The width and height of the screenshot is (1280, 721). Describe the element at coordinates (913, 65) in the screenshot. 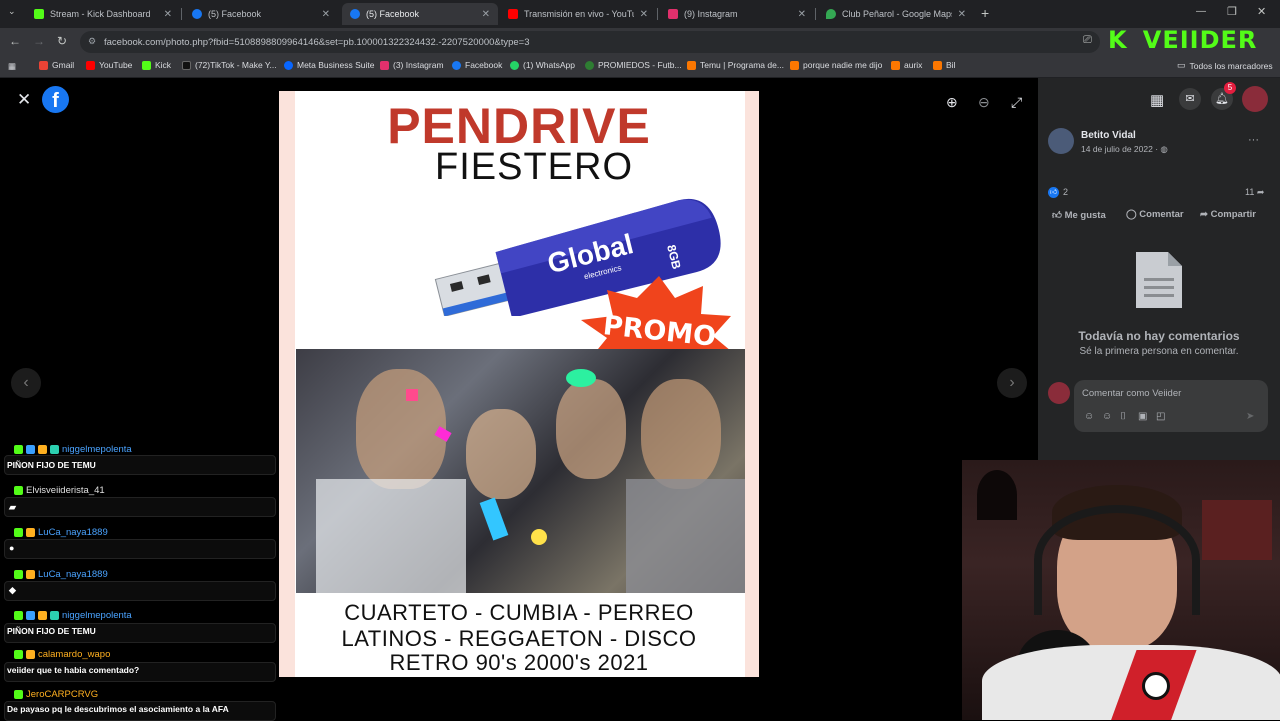

I see `bookmark-label: aurix` at that location.